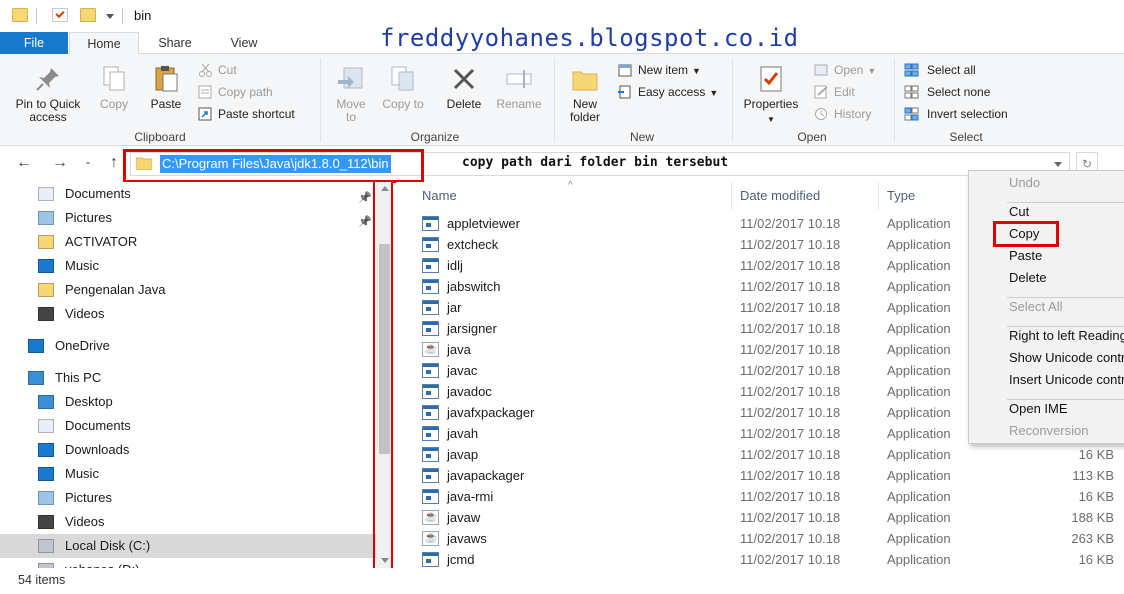 The height and width of the screenshot is (594, 1124). I want to click on easy-access-button: Easy access ▼, so click(668, 92).